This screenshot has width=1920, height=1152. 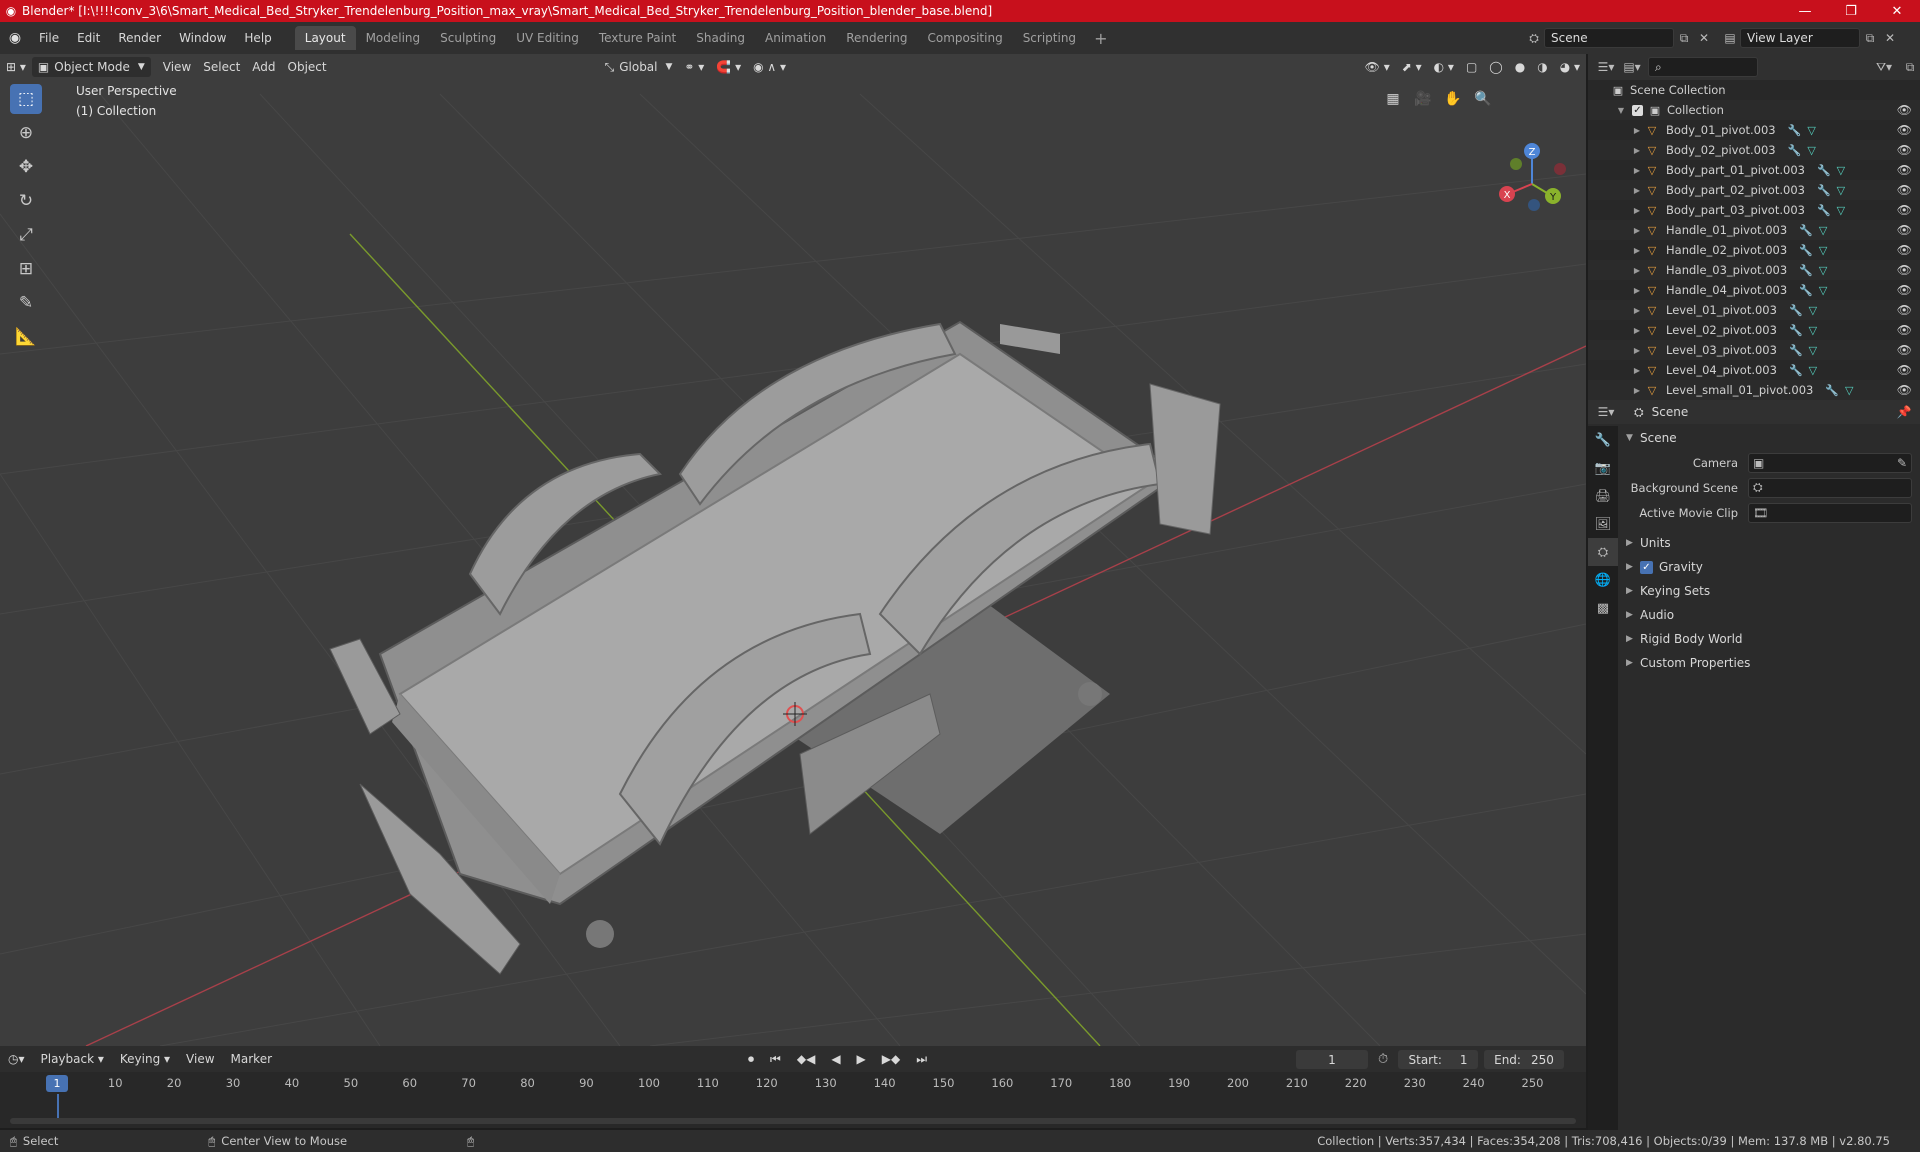 What do you see at coordinates (1754, 190) in the screenshot?
I see `outliner-object-row: ▶ ▽ Body_part_02_pivot.003 🔧 ▽ 👁` at bounding box center [1754, 190].